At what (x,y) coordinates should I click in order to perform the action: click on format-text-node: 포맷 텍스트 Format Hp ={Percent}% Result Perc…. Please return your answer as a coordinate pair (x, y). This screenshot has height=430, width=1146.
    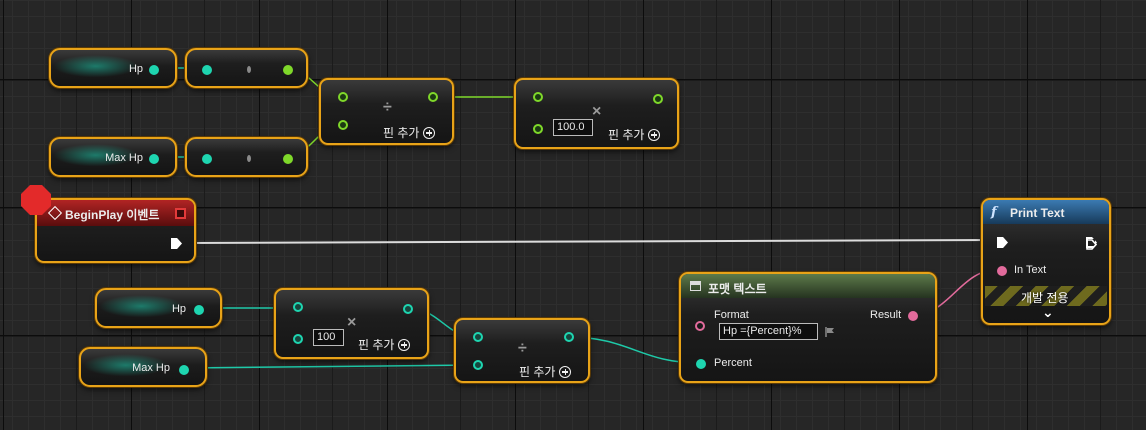
    Looking at the image, I should click on (808, 327).